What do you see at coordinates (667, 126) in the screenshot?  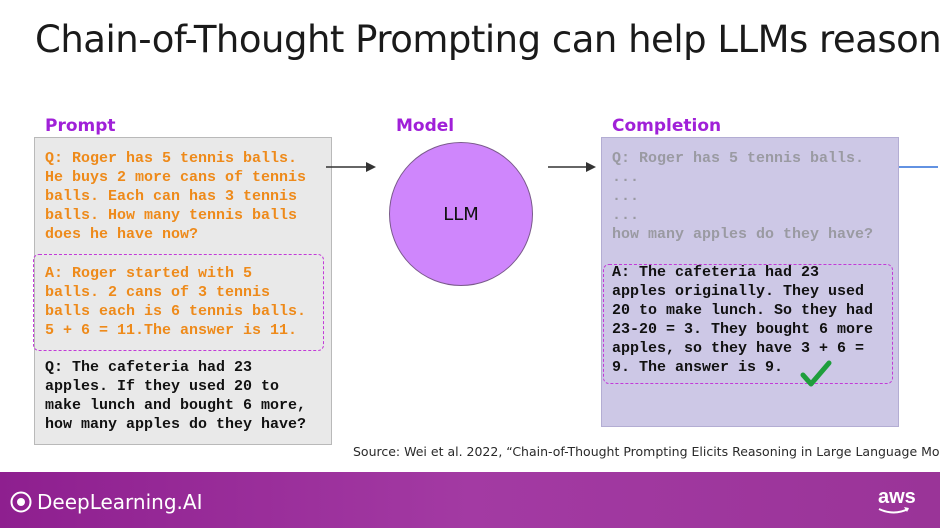 I see `completion-heading: Completion` at bounding box center [667, 126].